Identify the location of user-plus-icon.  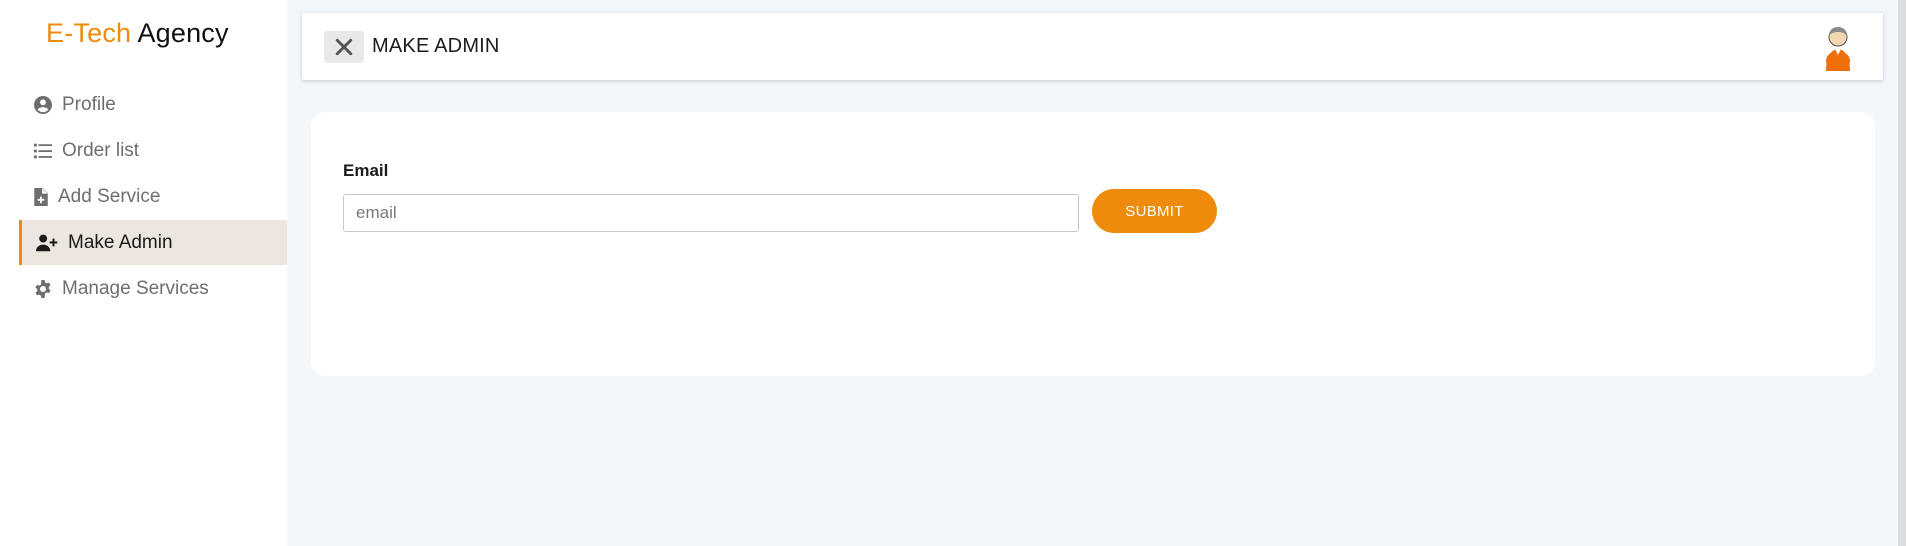
(47, 243).